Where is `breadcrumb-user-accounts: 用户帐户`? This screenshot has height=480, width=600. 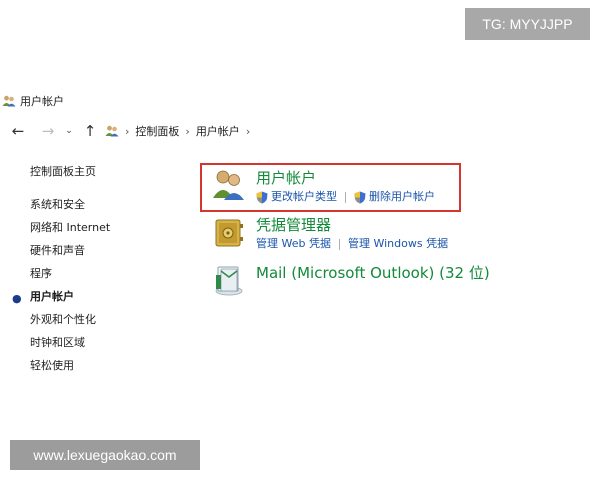
breadcrumb-user-accounts: 用户帐户 is located at coordinates (218, 131).